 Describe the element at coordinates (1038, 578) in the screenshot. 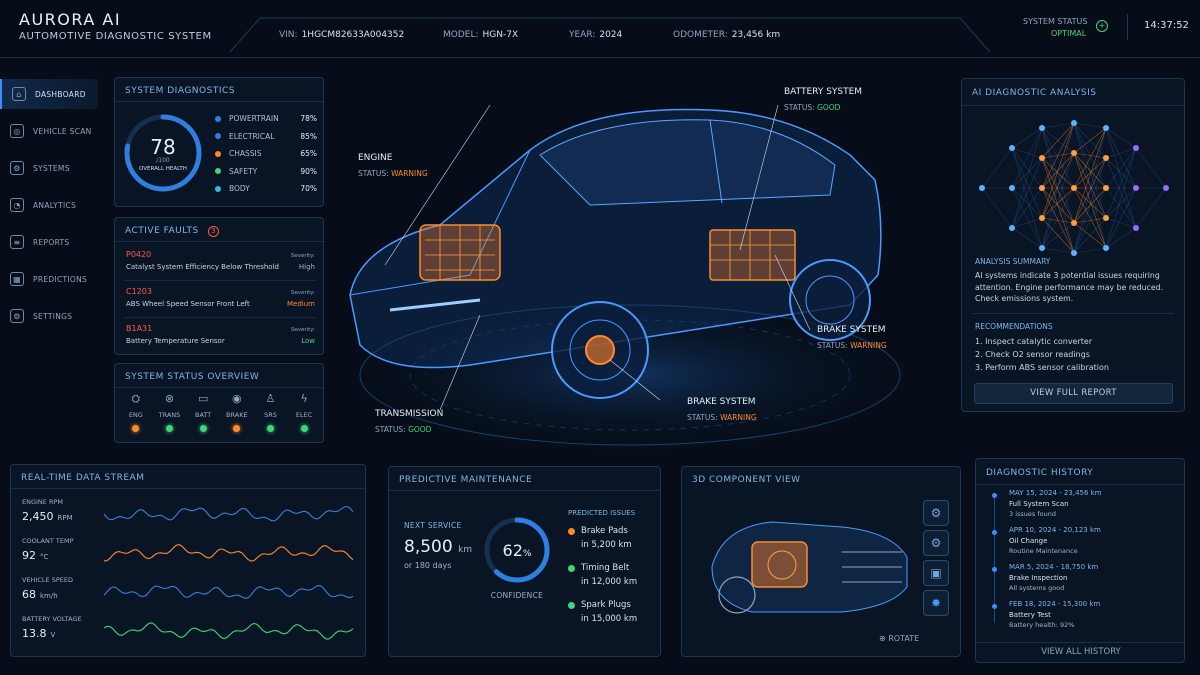

I see `history-title: Brake Inspection` at that location.